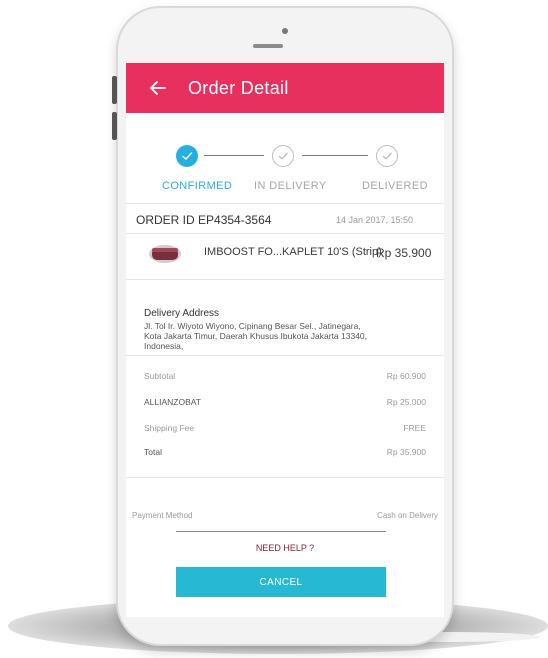  Describe the element at coordinates (165, 254) in the screenshot. I see `product-image` at that location.